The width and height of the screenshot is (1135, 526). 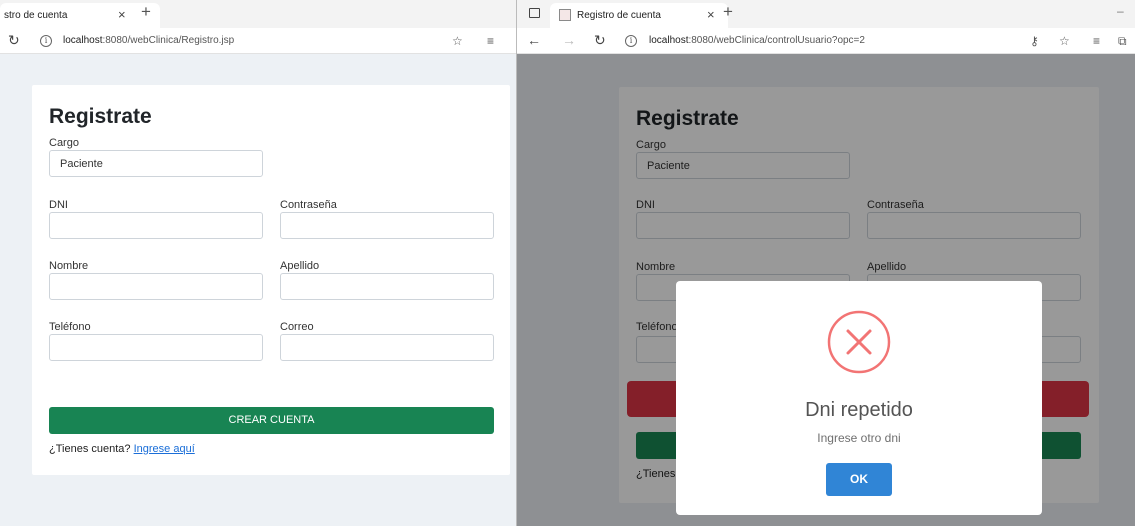 I want to click on left-tab-title: stro de cuenta, so click(x=36, y=15).